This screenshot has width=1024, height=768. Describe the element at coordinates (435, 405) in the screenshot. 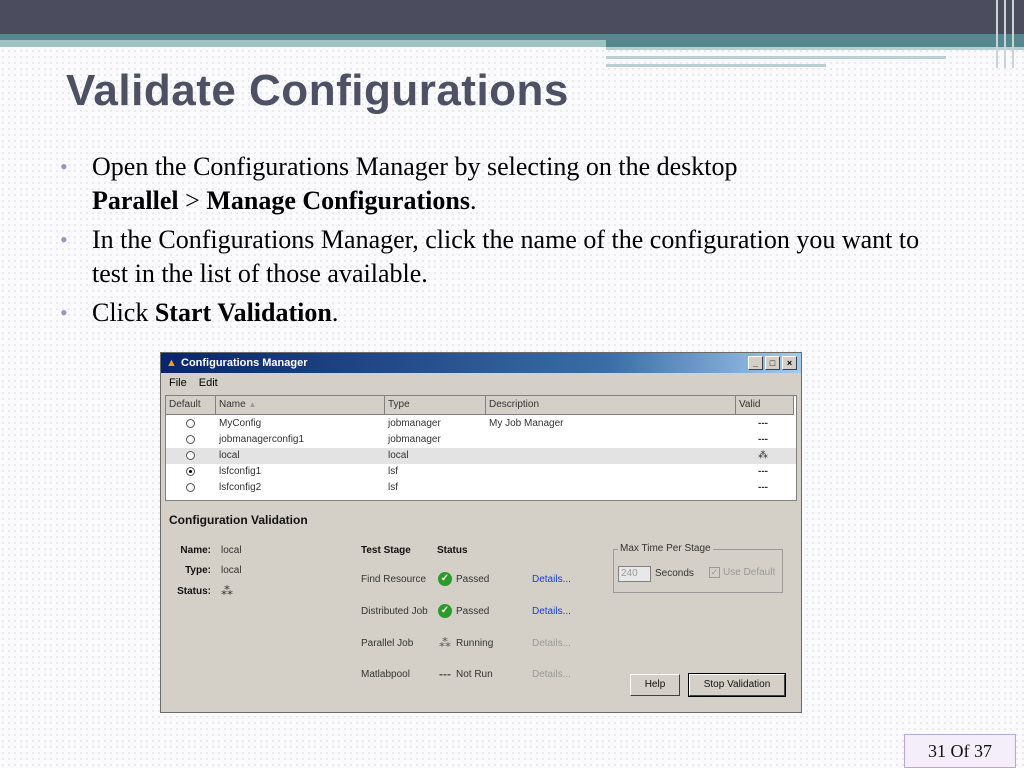

I see `column-type: Type` at that location.